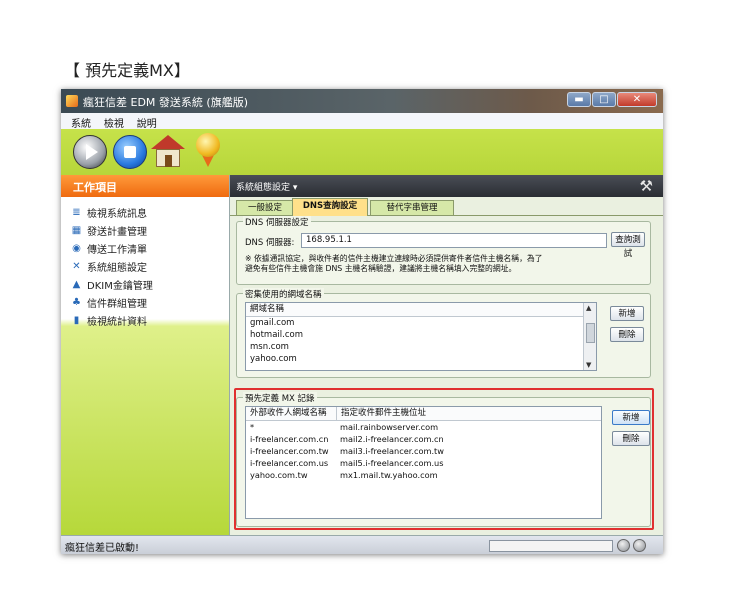 The height and width of the screenshot is (589, 750). Describe the element at coordinates (117, 304) in the screenshot. I see `sidebar-item-label: 信件群組管理` at that location.